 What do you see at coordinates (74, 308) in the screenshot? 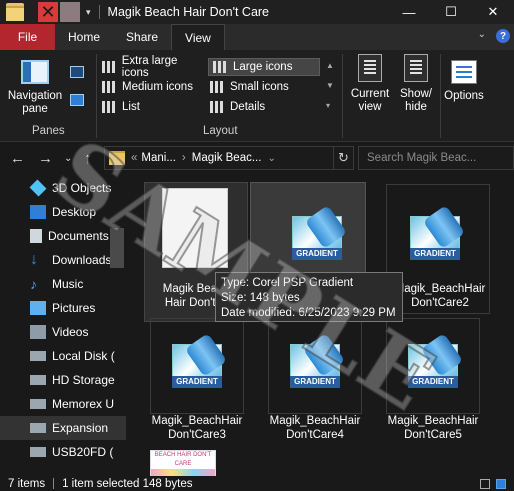
I see `nav-item-label: Pictures` at bounding box center [74, 308].